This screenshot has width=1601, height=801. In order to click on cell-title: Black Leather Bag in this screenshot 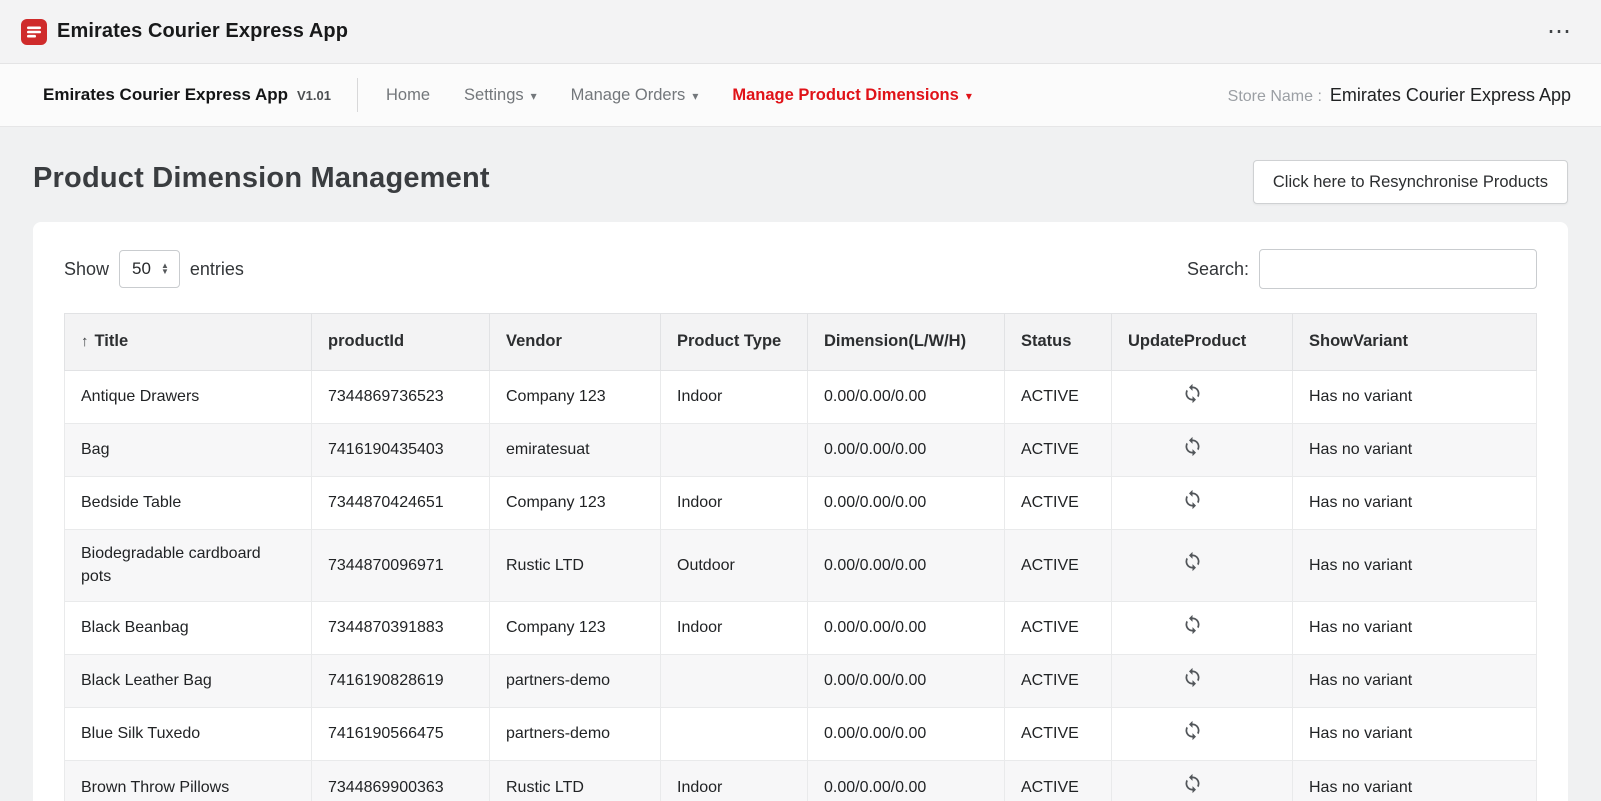, I will do `click(188, 680)`.